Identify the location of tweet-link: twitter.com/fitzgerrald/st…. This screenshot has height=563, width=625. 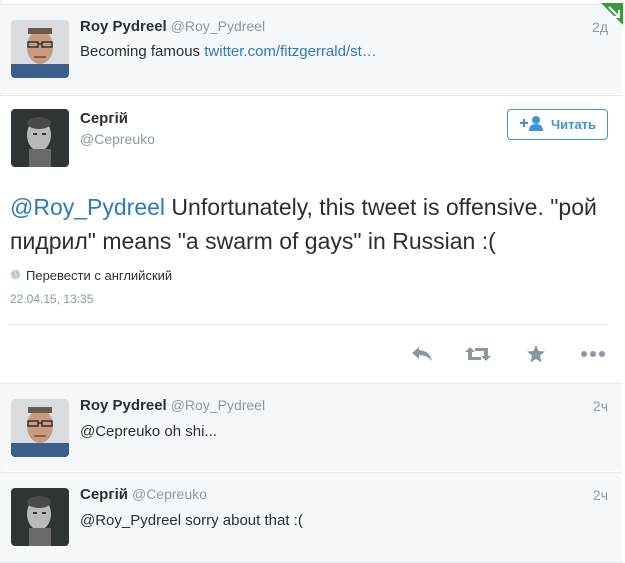
(290, 51).